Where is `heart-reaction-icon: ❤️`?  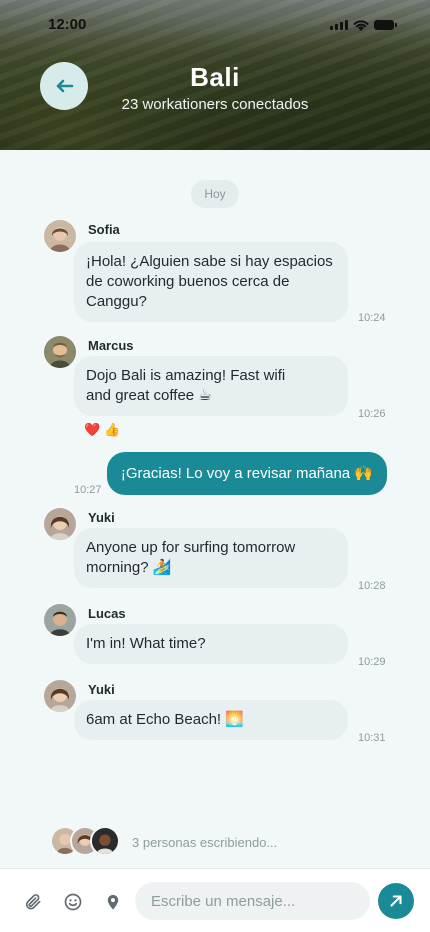
heart-reaction-icon: ❤️ is located at coordinates (92, 430).